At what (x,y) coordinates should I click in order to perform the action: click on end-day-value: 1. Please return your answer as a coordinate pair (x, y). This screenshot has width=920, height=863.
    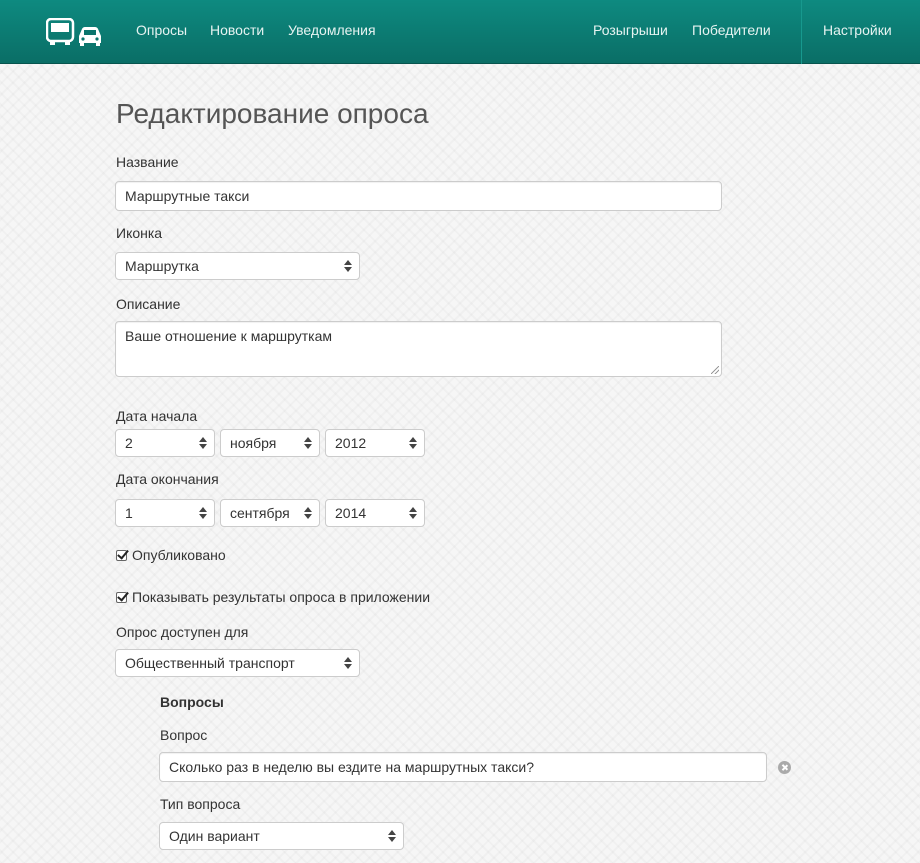
    Looking at the image, I should click on (129, 513).